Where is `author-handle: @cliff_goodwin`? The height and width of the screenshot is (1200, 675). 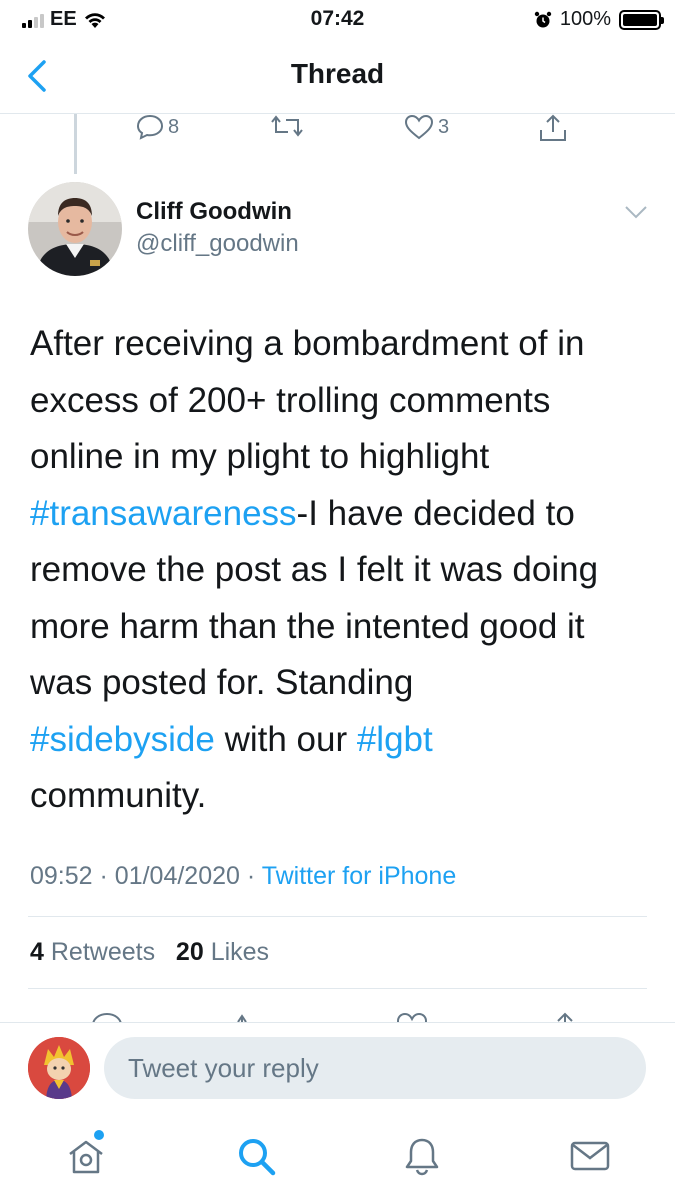 author-handle: @cliff_goodwin is located at coordinates (217, 244).